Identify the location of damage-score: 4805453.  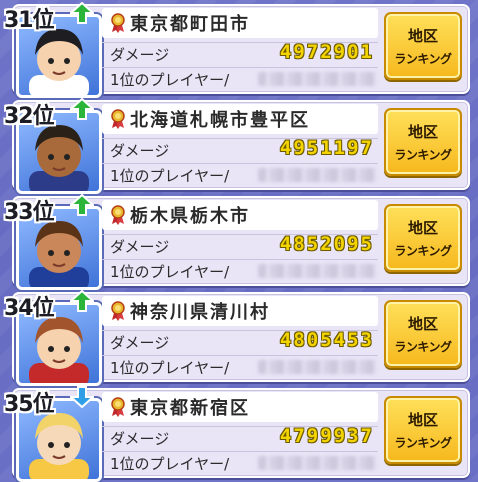
(326, 340).